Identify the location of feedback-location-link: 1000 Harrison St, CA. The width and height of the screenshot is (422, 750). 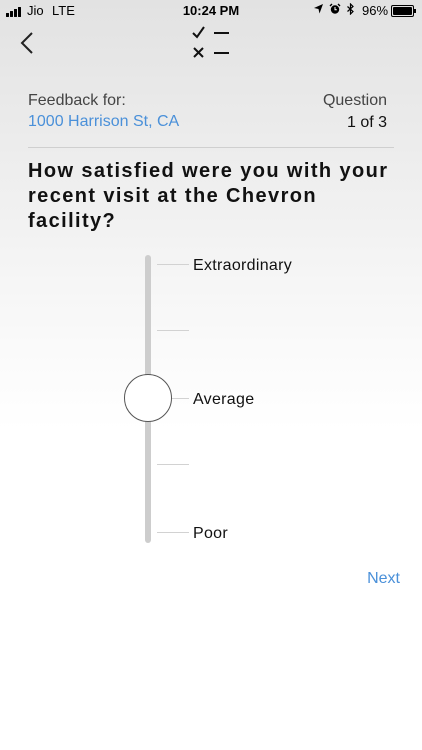
(103, 122).